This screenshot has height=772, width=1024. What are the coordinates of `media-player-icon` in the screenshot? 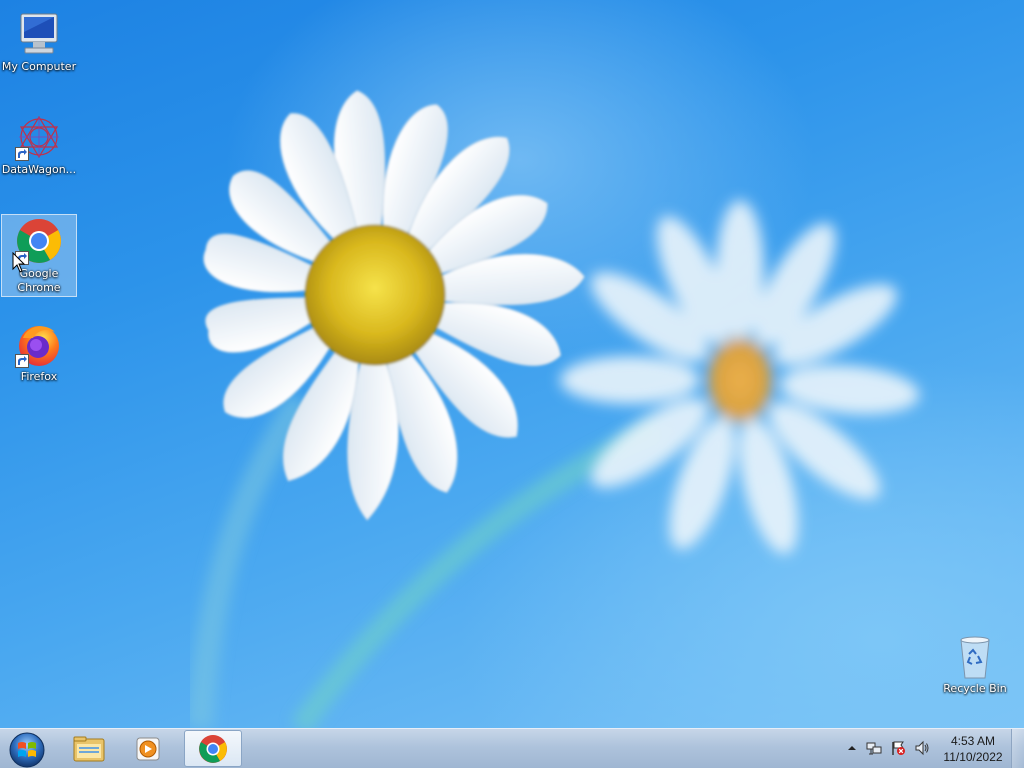 It's located at (148, 749).